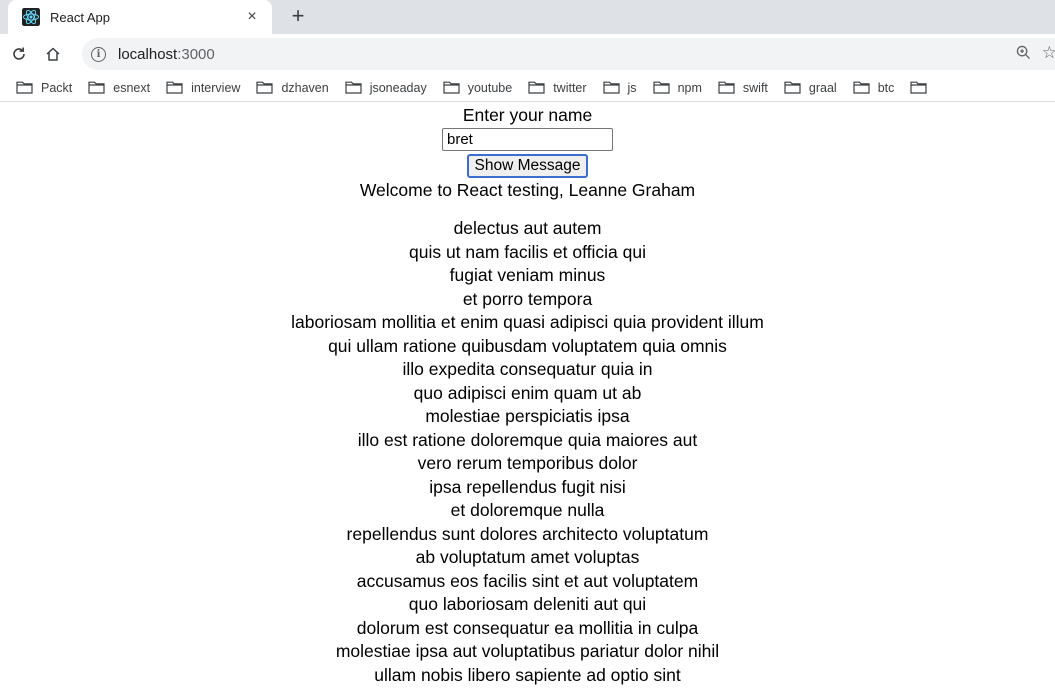 Image resolution: width=1055 pixels, height=688 pixels. I want to click on bookmark-label: twitter, so click(570, 87).